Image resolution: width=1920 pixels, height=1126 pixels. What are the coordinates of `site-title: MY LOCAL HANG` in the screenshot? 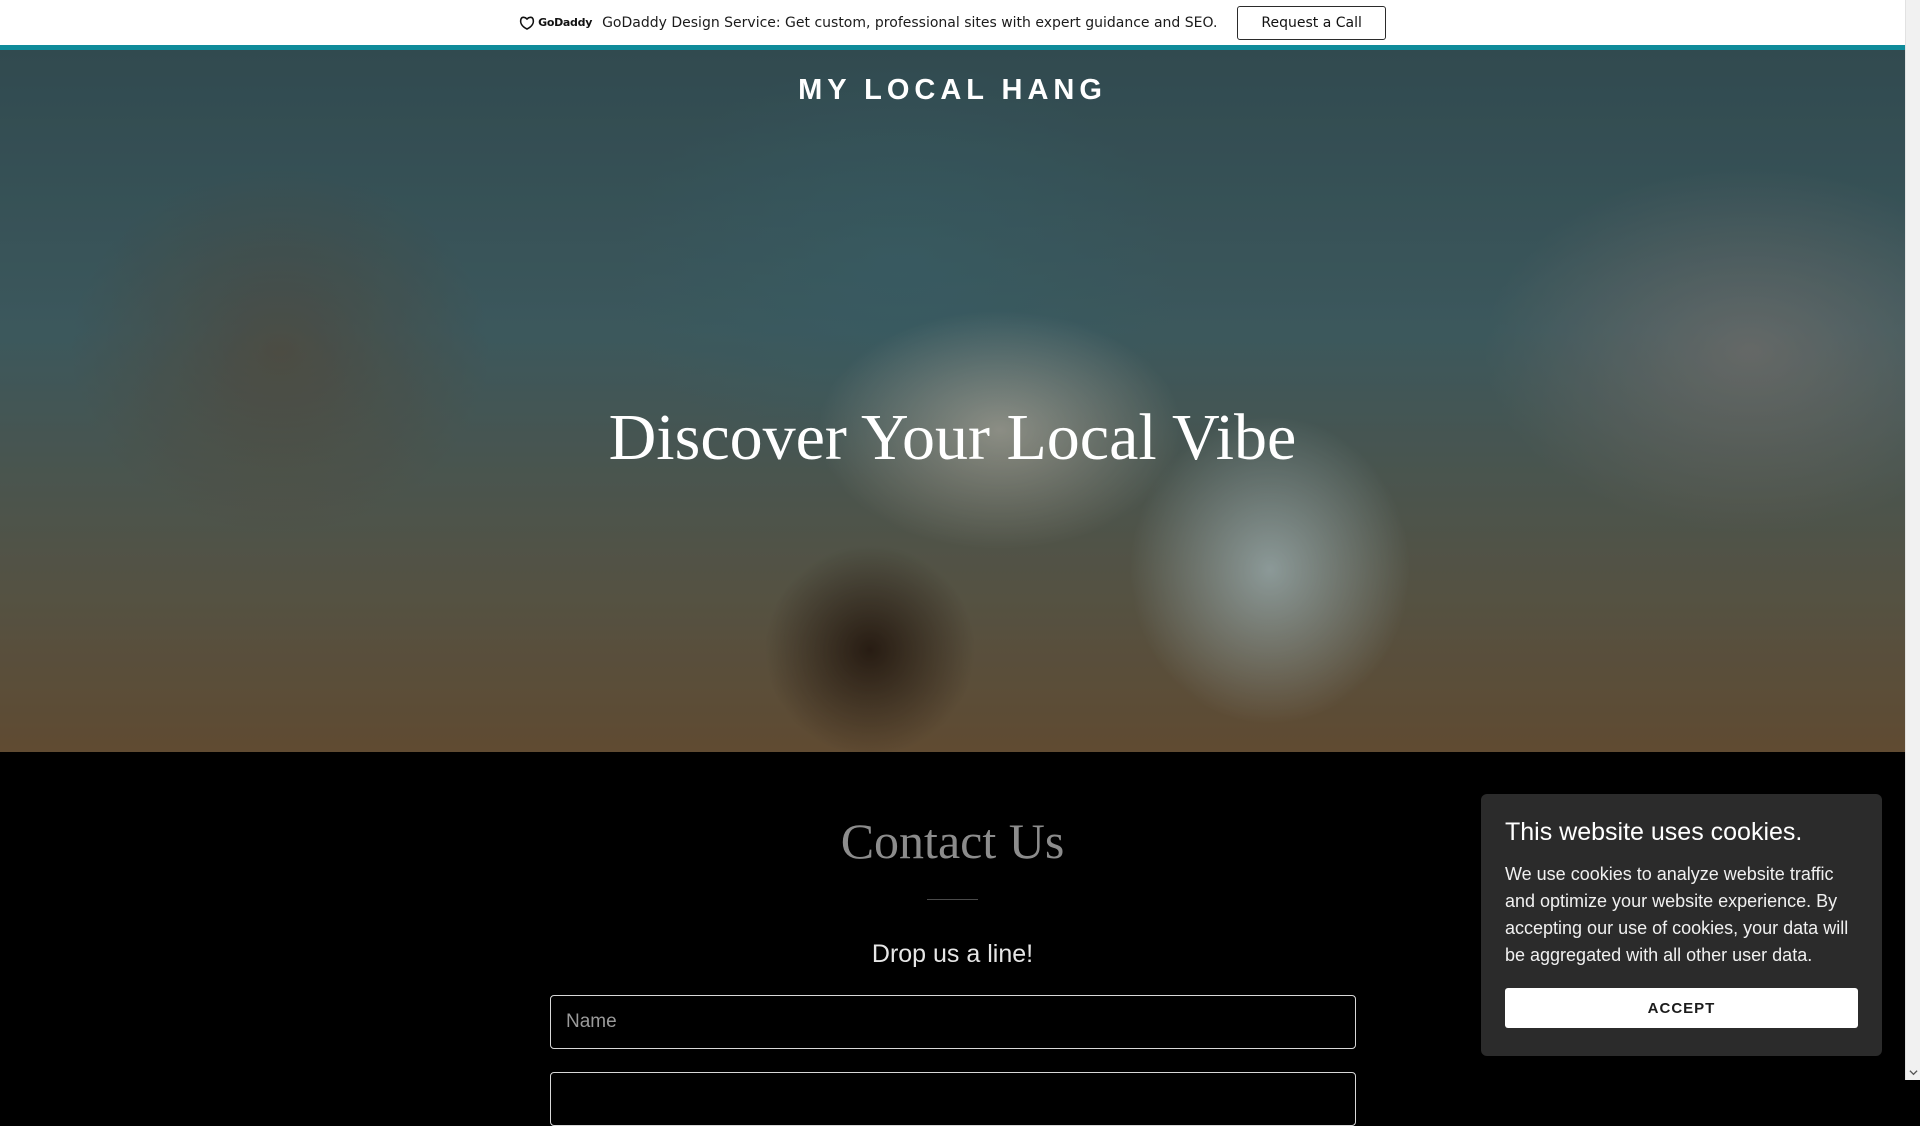 It's located at (952, 90).